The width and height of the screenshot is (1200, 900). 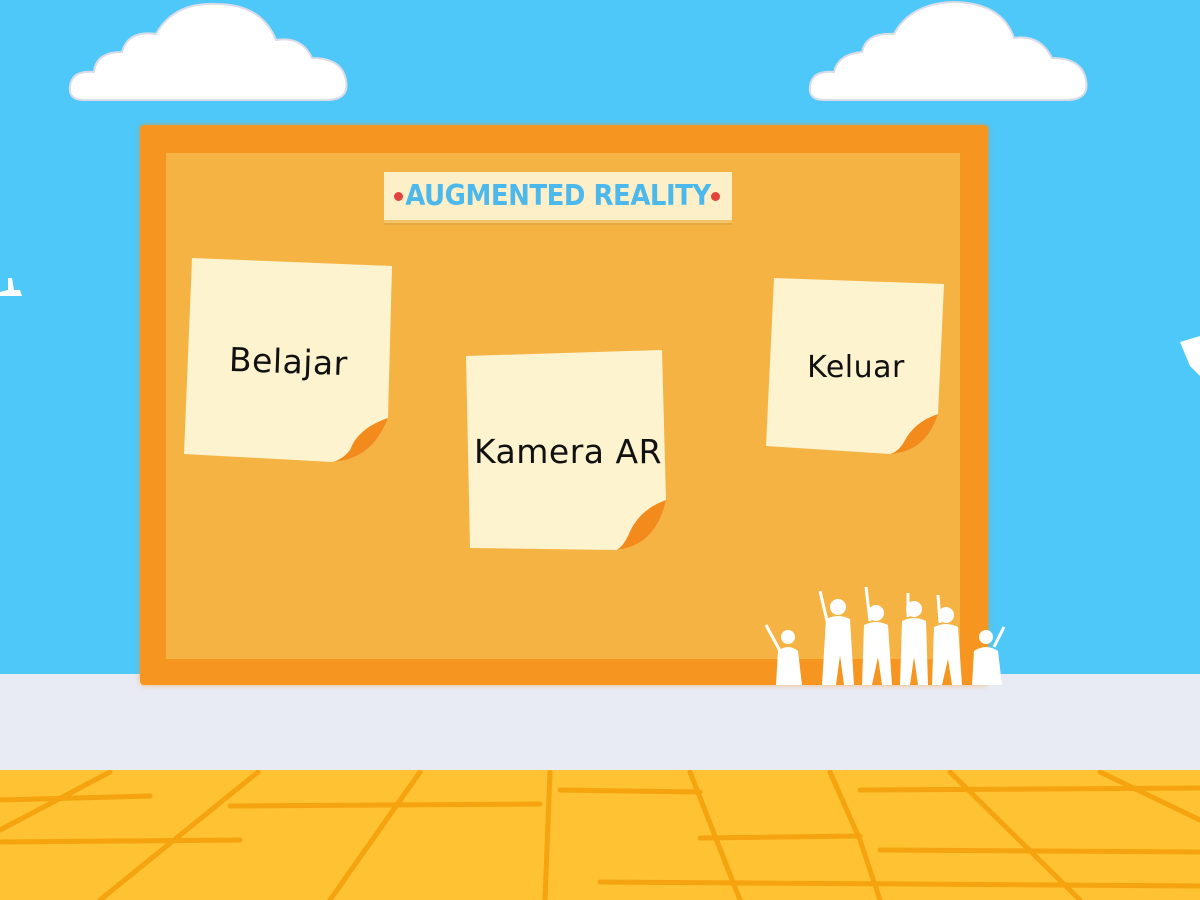 I want to click on kamera-ar-label: Kamera AR, so click(x=567, y=451).